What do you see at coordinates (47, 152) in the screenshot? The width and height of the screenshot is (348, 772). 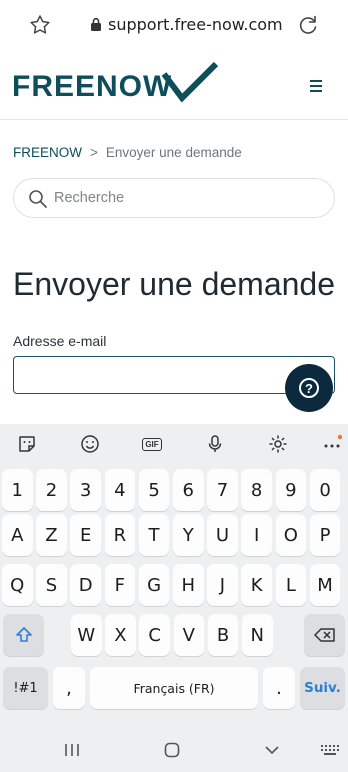 I see `breadcrumb-home-link: FREENOW` at bounding box center [47, 152].